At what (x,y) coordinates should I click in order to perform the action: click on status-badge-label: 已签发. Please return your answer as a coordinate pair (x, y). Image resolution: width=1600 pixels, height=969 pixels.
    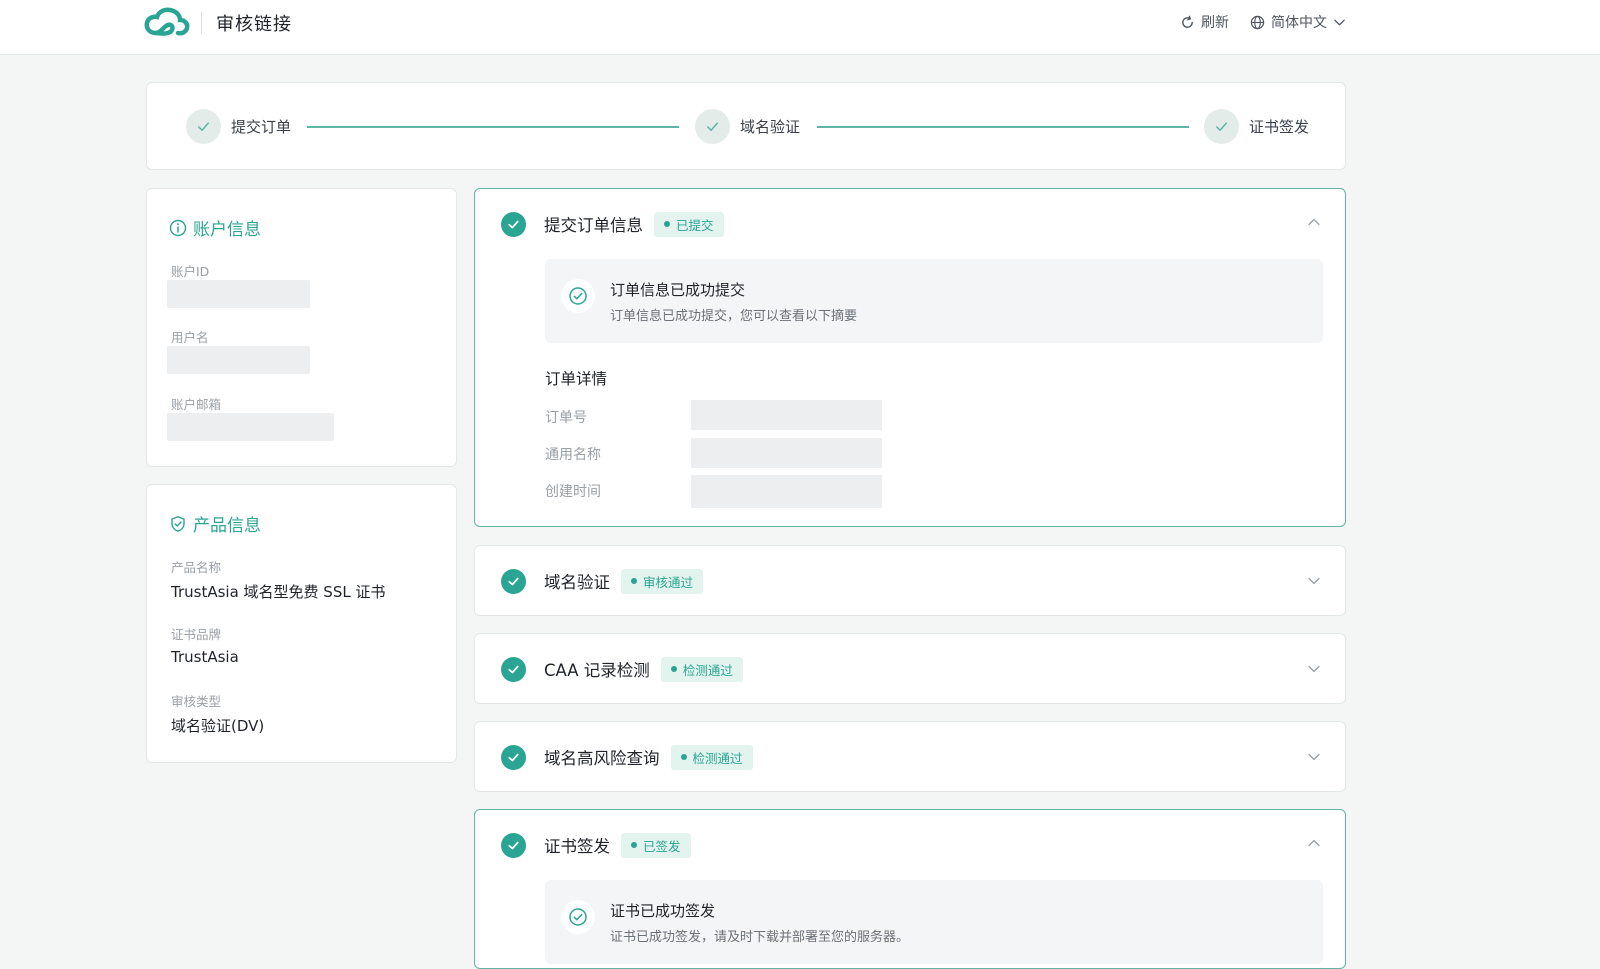
    Looking at the image, I should click on (662, 846).